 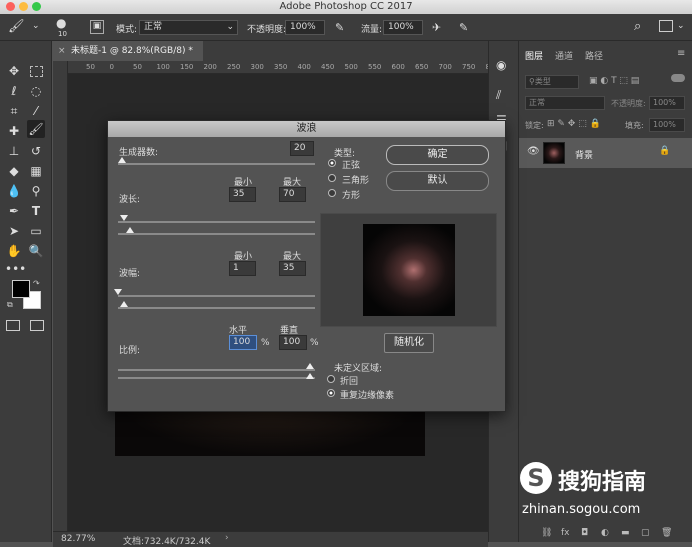 I want to click on new-layer-icon: ▢, so click(x=645, y=533).